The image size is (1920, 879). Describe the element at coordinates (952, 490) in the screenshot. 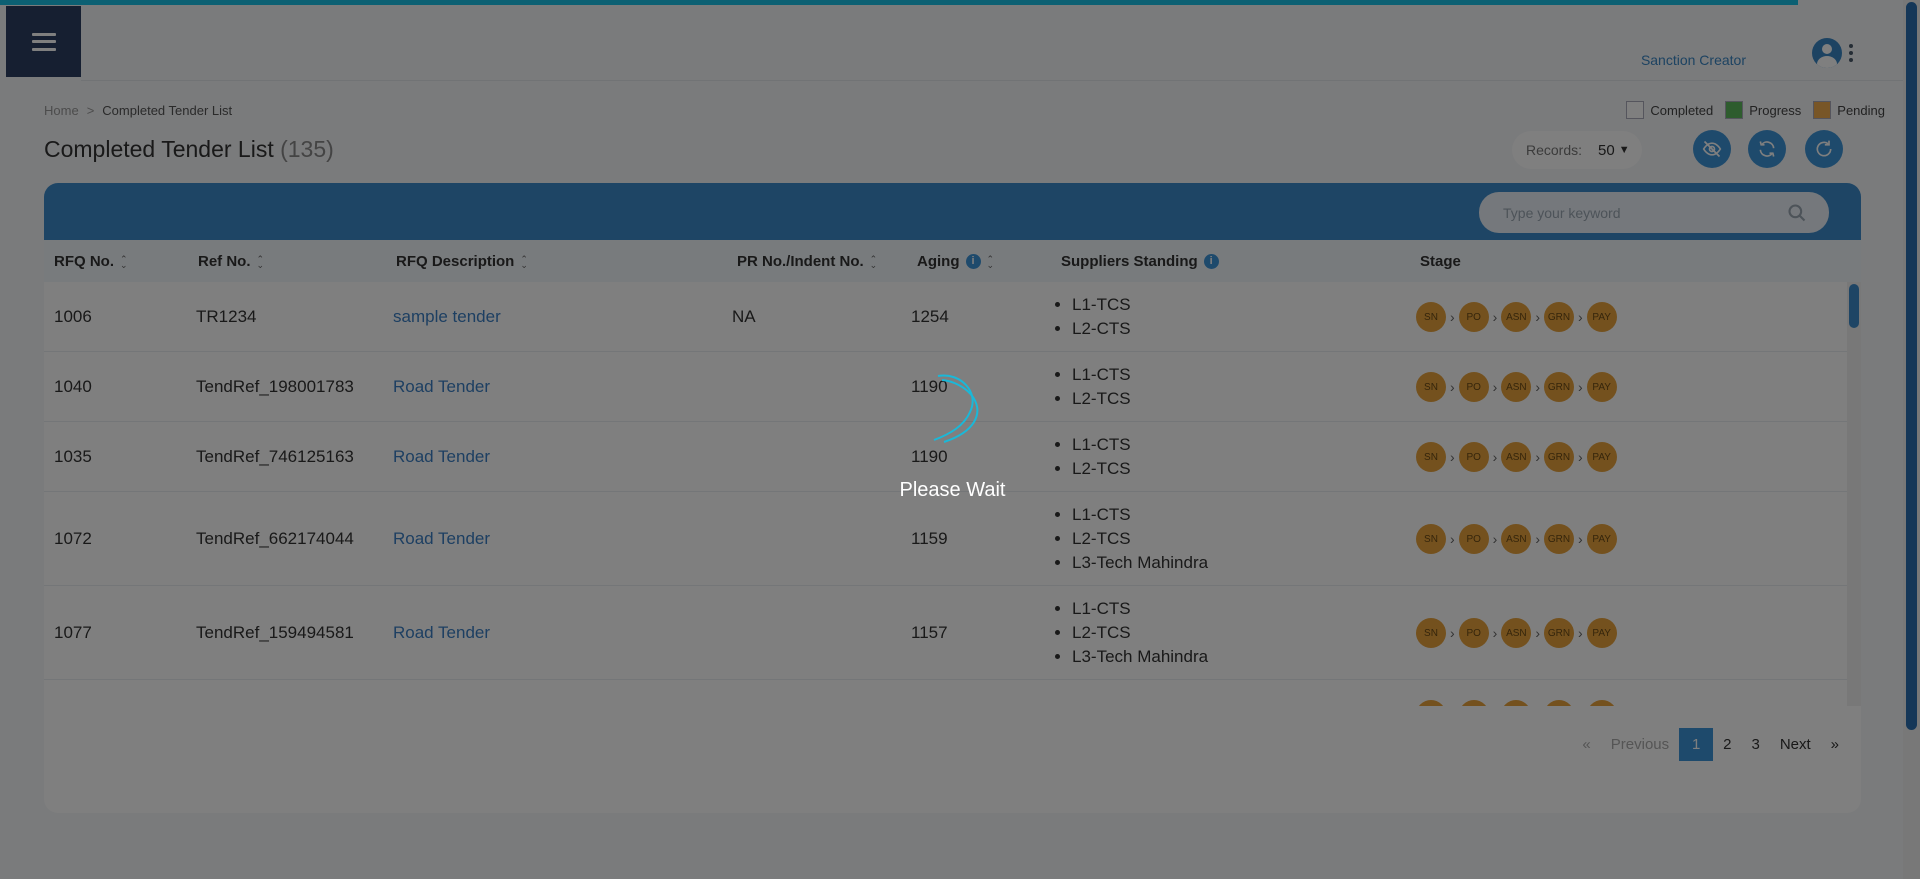

I see `loading-text: Please Wait` at that location.